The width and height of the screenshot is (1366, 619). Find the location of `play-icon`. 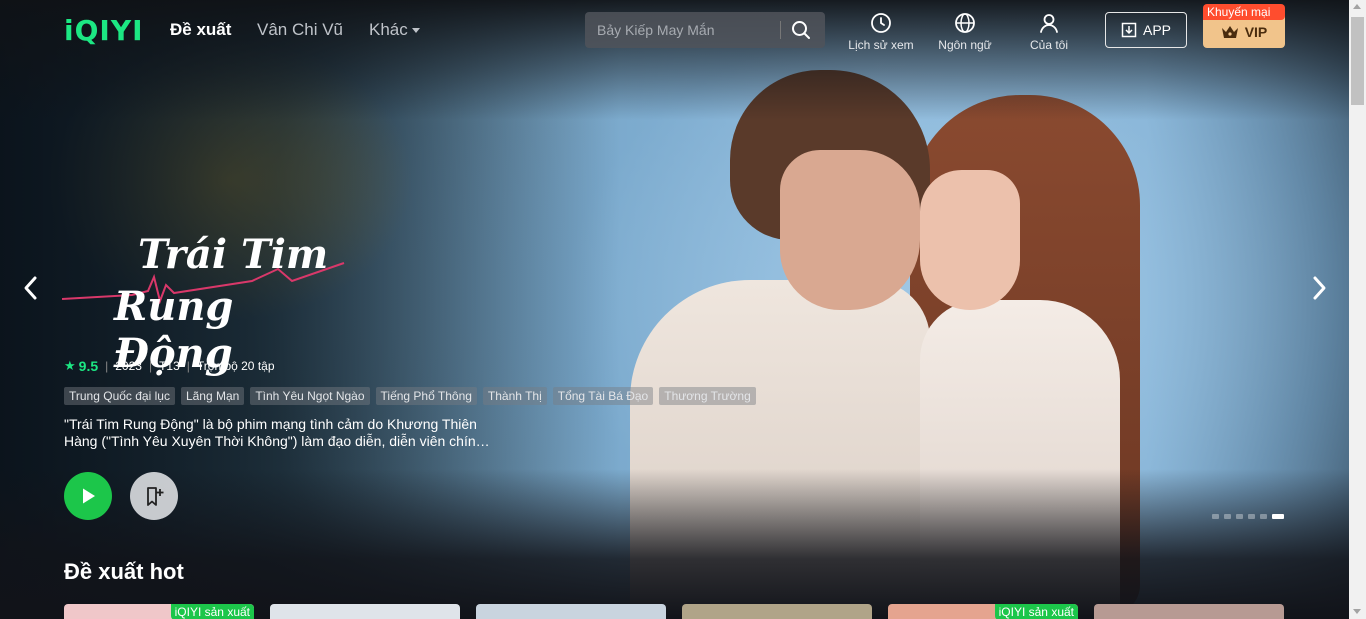

play-icon is located at coordinates (89, 496).